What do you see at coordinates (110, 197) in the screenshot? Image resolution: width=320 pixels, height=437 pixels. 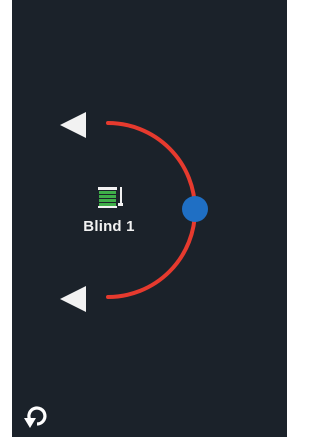 I see `blind-icon` at bounding box center [110, 197].